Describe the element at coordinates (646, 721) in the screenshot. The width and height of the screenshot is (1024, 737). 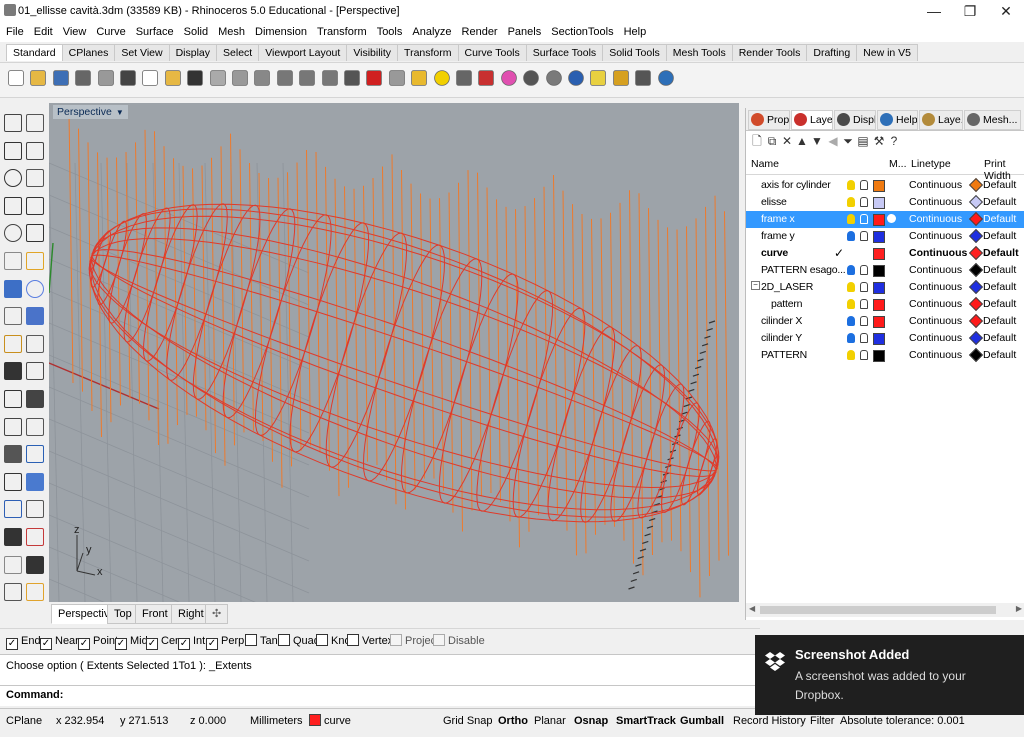
I see `smarttrack-toggle: SmartTrack` at that location.